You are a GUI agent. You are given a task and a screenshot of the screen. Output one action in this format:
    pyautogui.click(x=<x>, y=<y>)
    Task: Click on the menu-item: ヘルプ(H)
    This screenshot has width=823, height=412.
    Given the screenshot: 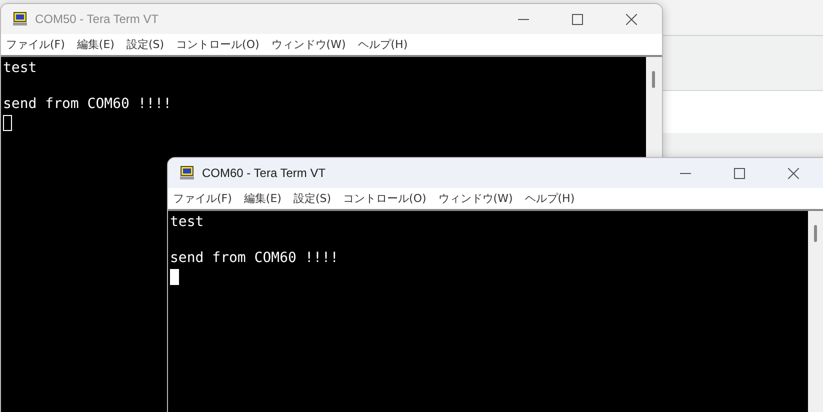 What is the action you would take?
    pyautogui.click(x=549, y=198)
    